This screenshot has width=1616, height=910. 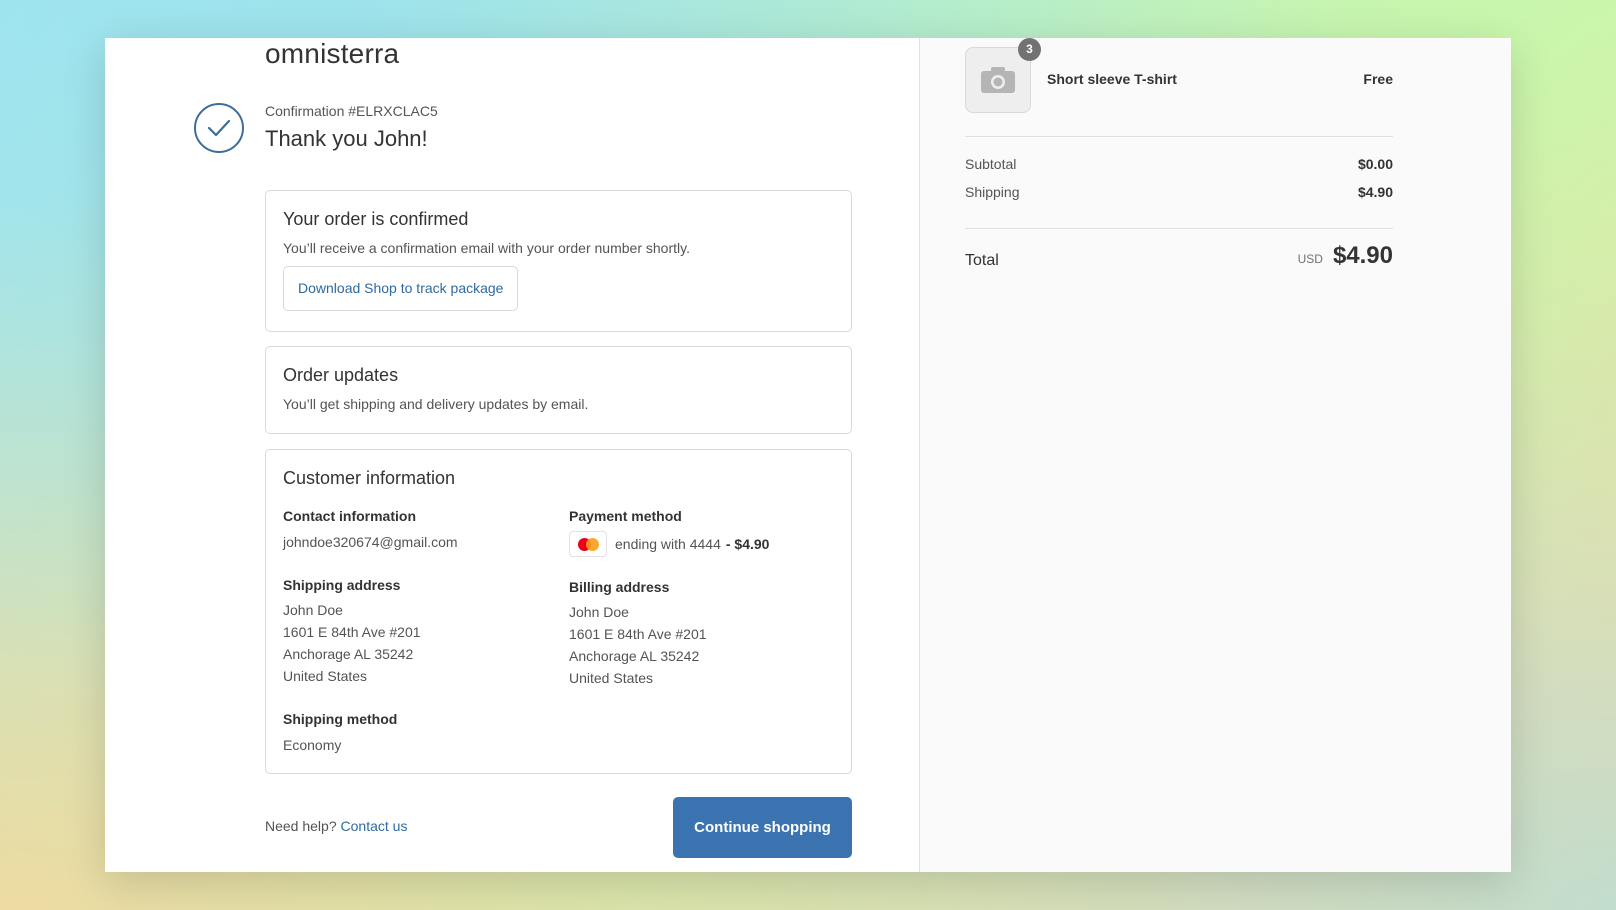 I want to click on total-label: Total, so click(x=982, y=260).